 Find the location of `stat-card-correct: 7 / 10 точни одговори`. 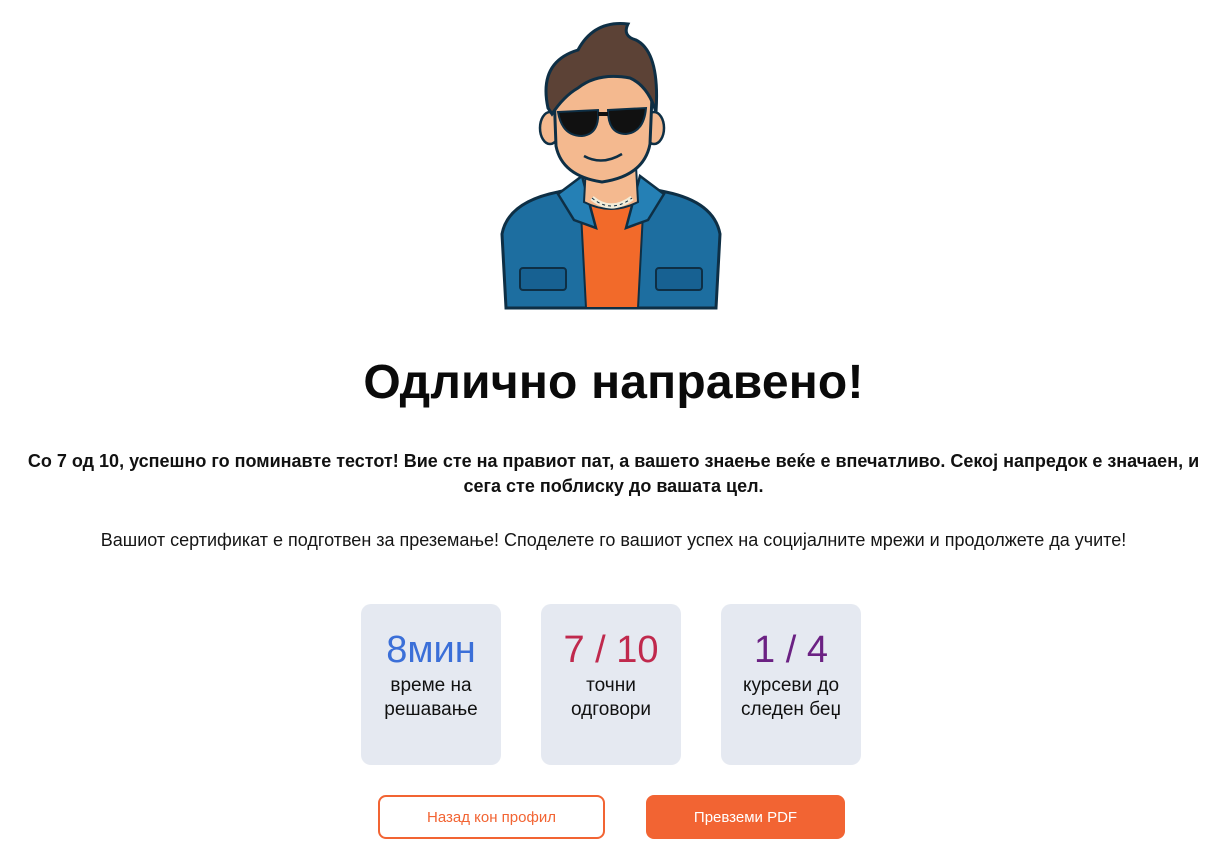

stat-card-correct: 7 / 10 точни одговори is located at coordinates (611, 684).